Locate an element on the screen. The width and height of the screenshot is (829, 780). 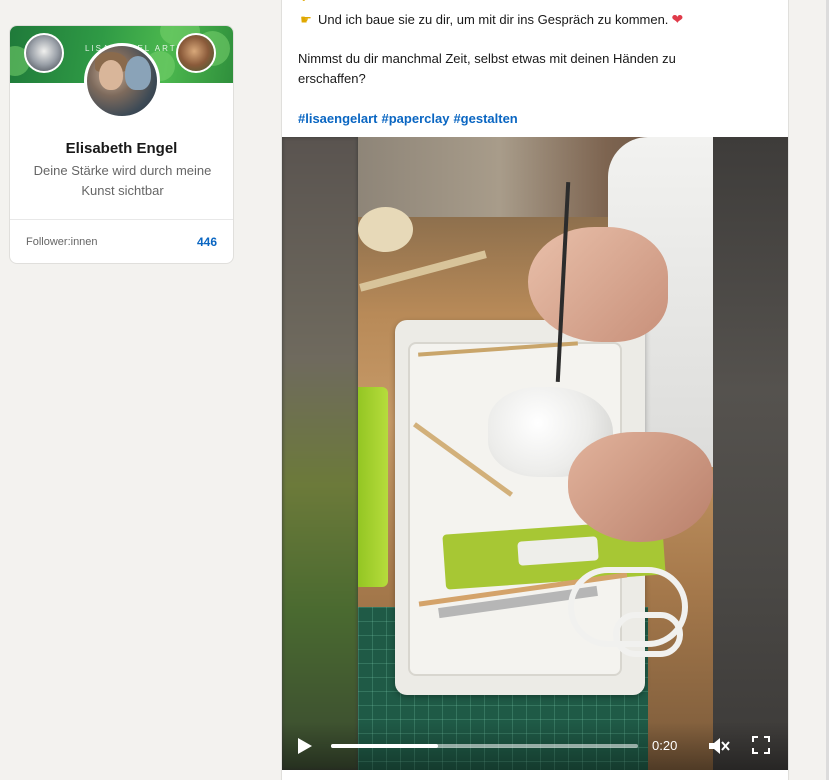
pointing-hand-icon: ☛ is located at coordinates (306, 19).